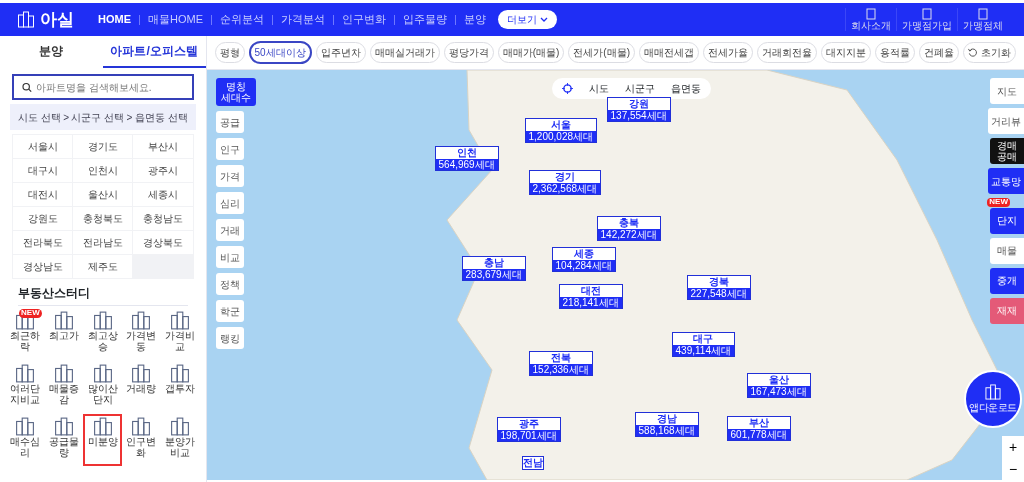 This screenshot has height=482, width=1024. Describe the element at coordinates (43, 242) in the screenshot. I see `region-button: 전라북도` at that location.